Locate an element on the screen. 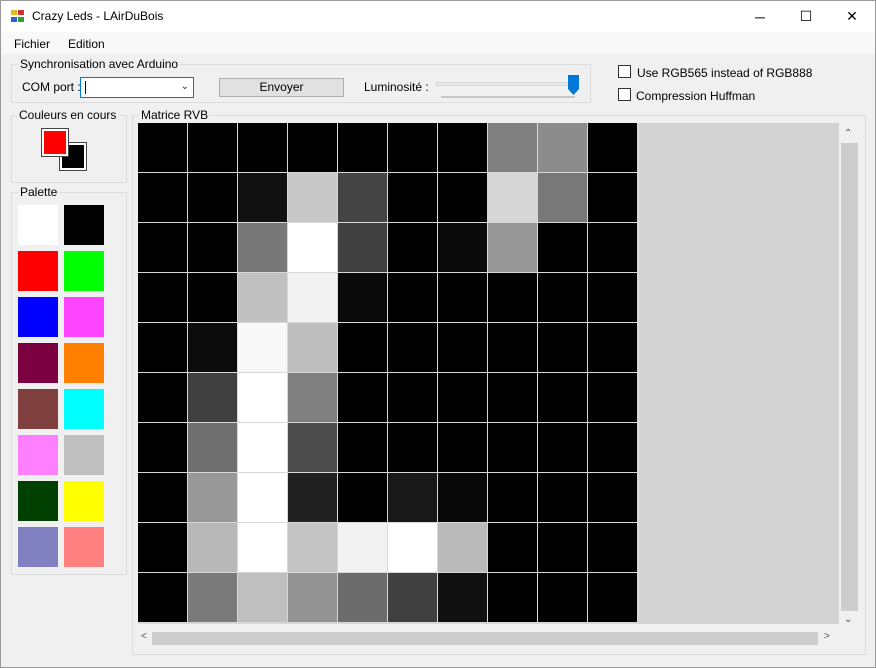 The image size is (876, 668). horizontal-scrollbar: < > is located at coordinates (488, 638).